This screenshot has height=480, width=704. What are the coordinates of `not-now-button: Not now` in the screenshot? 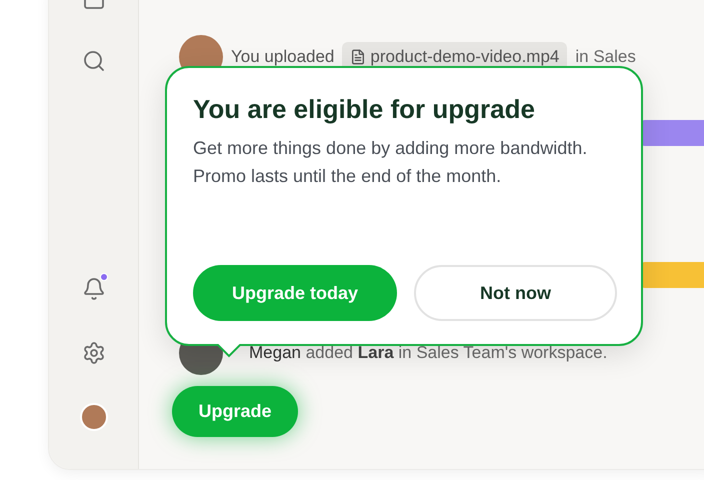 It's located at (515, 293).